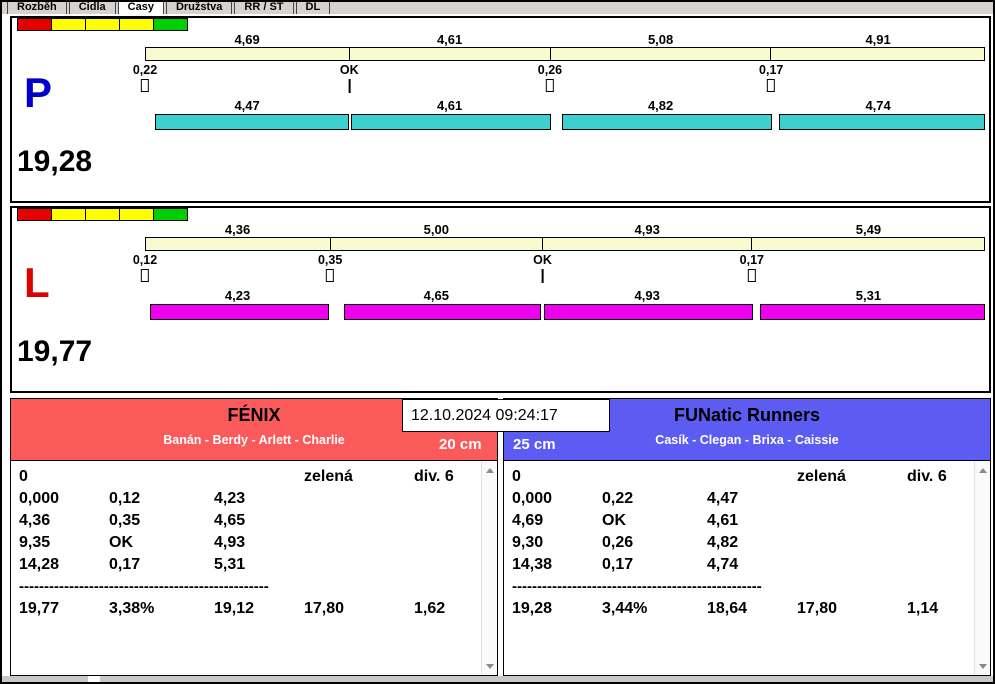  Describe the element at coordinates (92, 8) in the screenshot. I see `tab-cidla: Čidla` at that location.